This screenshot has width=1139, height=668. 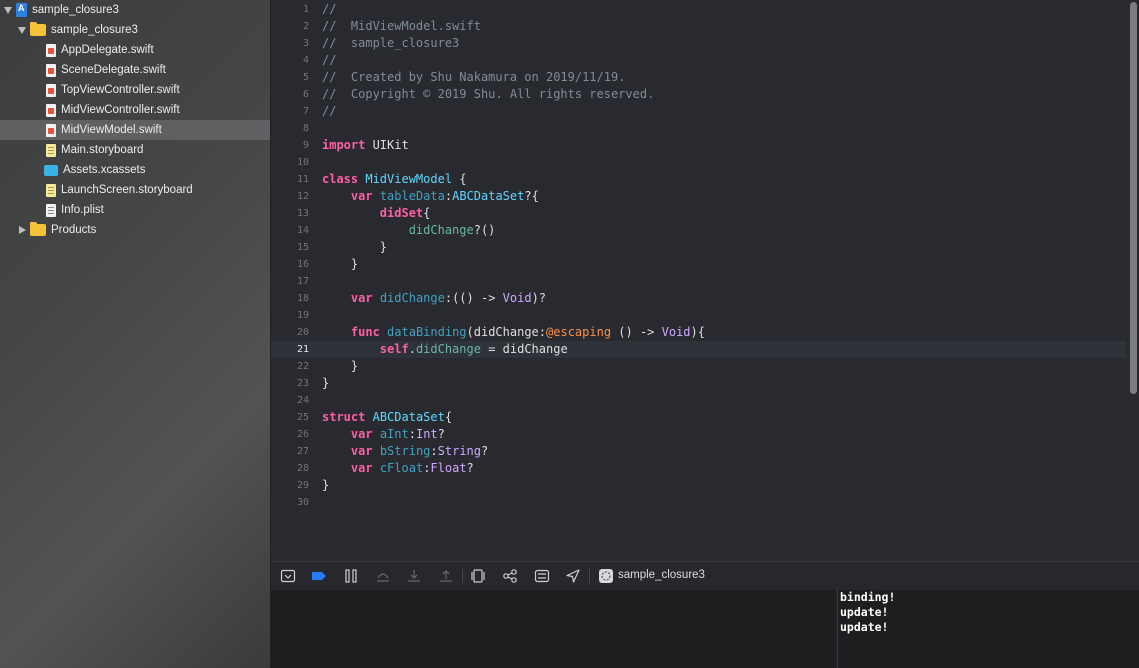 What do you see at coordinates (409, 230) in the screenshot?
I see `code-line: didChange?()` at bounding box center [409, 230].